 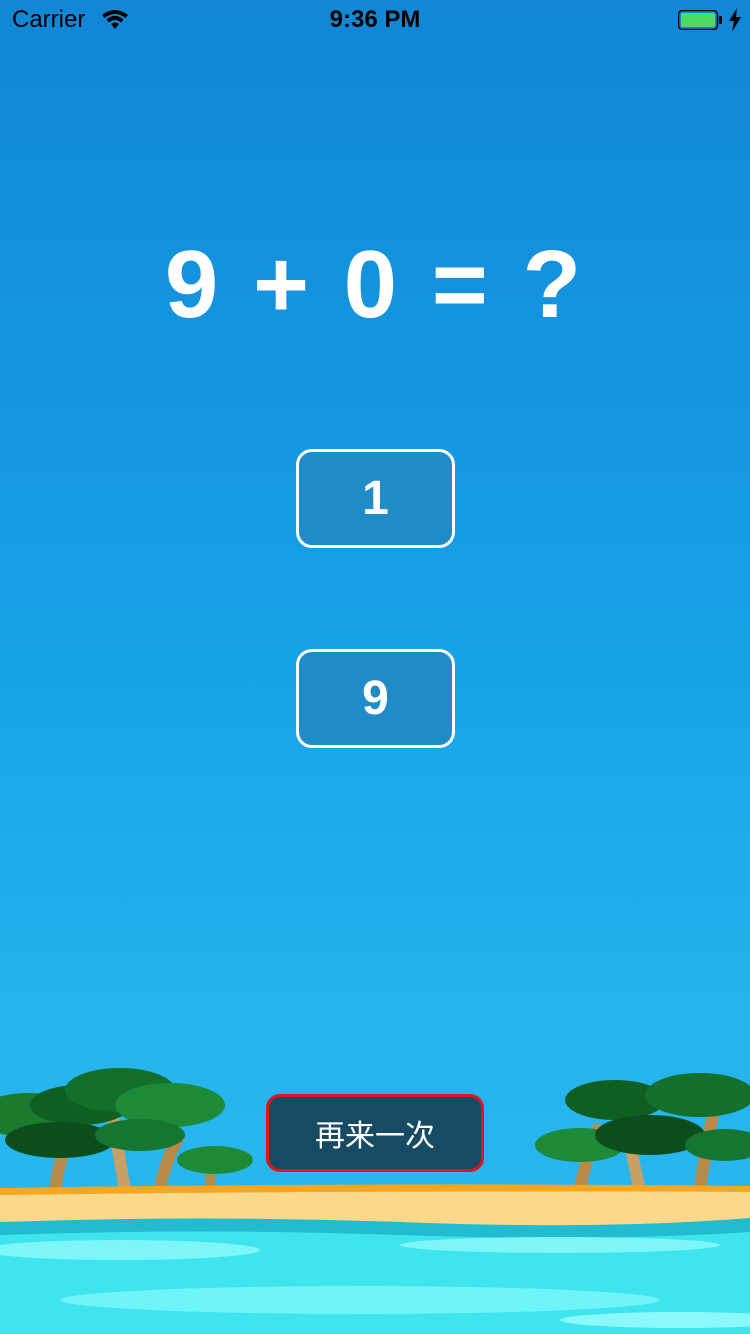 What do you see at coordinates (375, 284) in the screenshot?
I see `math-question: 9 + 0 = ?` at bounding box center [375, 284].